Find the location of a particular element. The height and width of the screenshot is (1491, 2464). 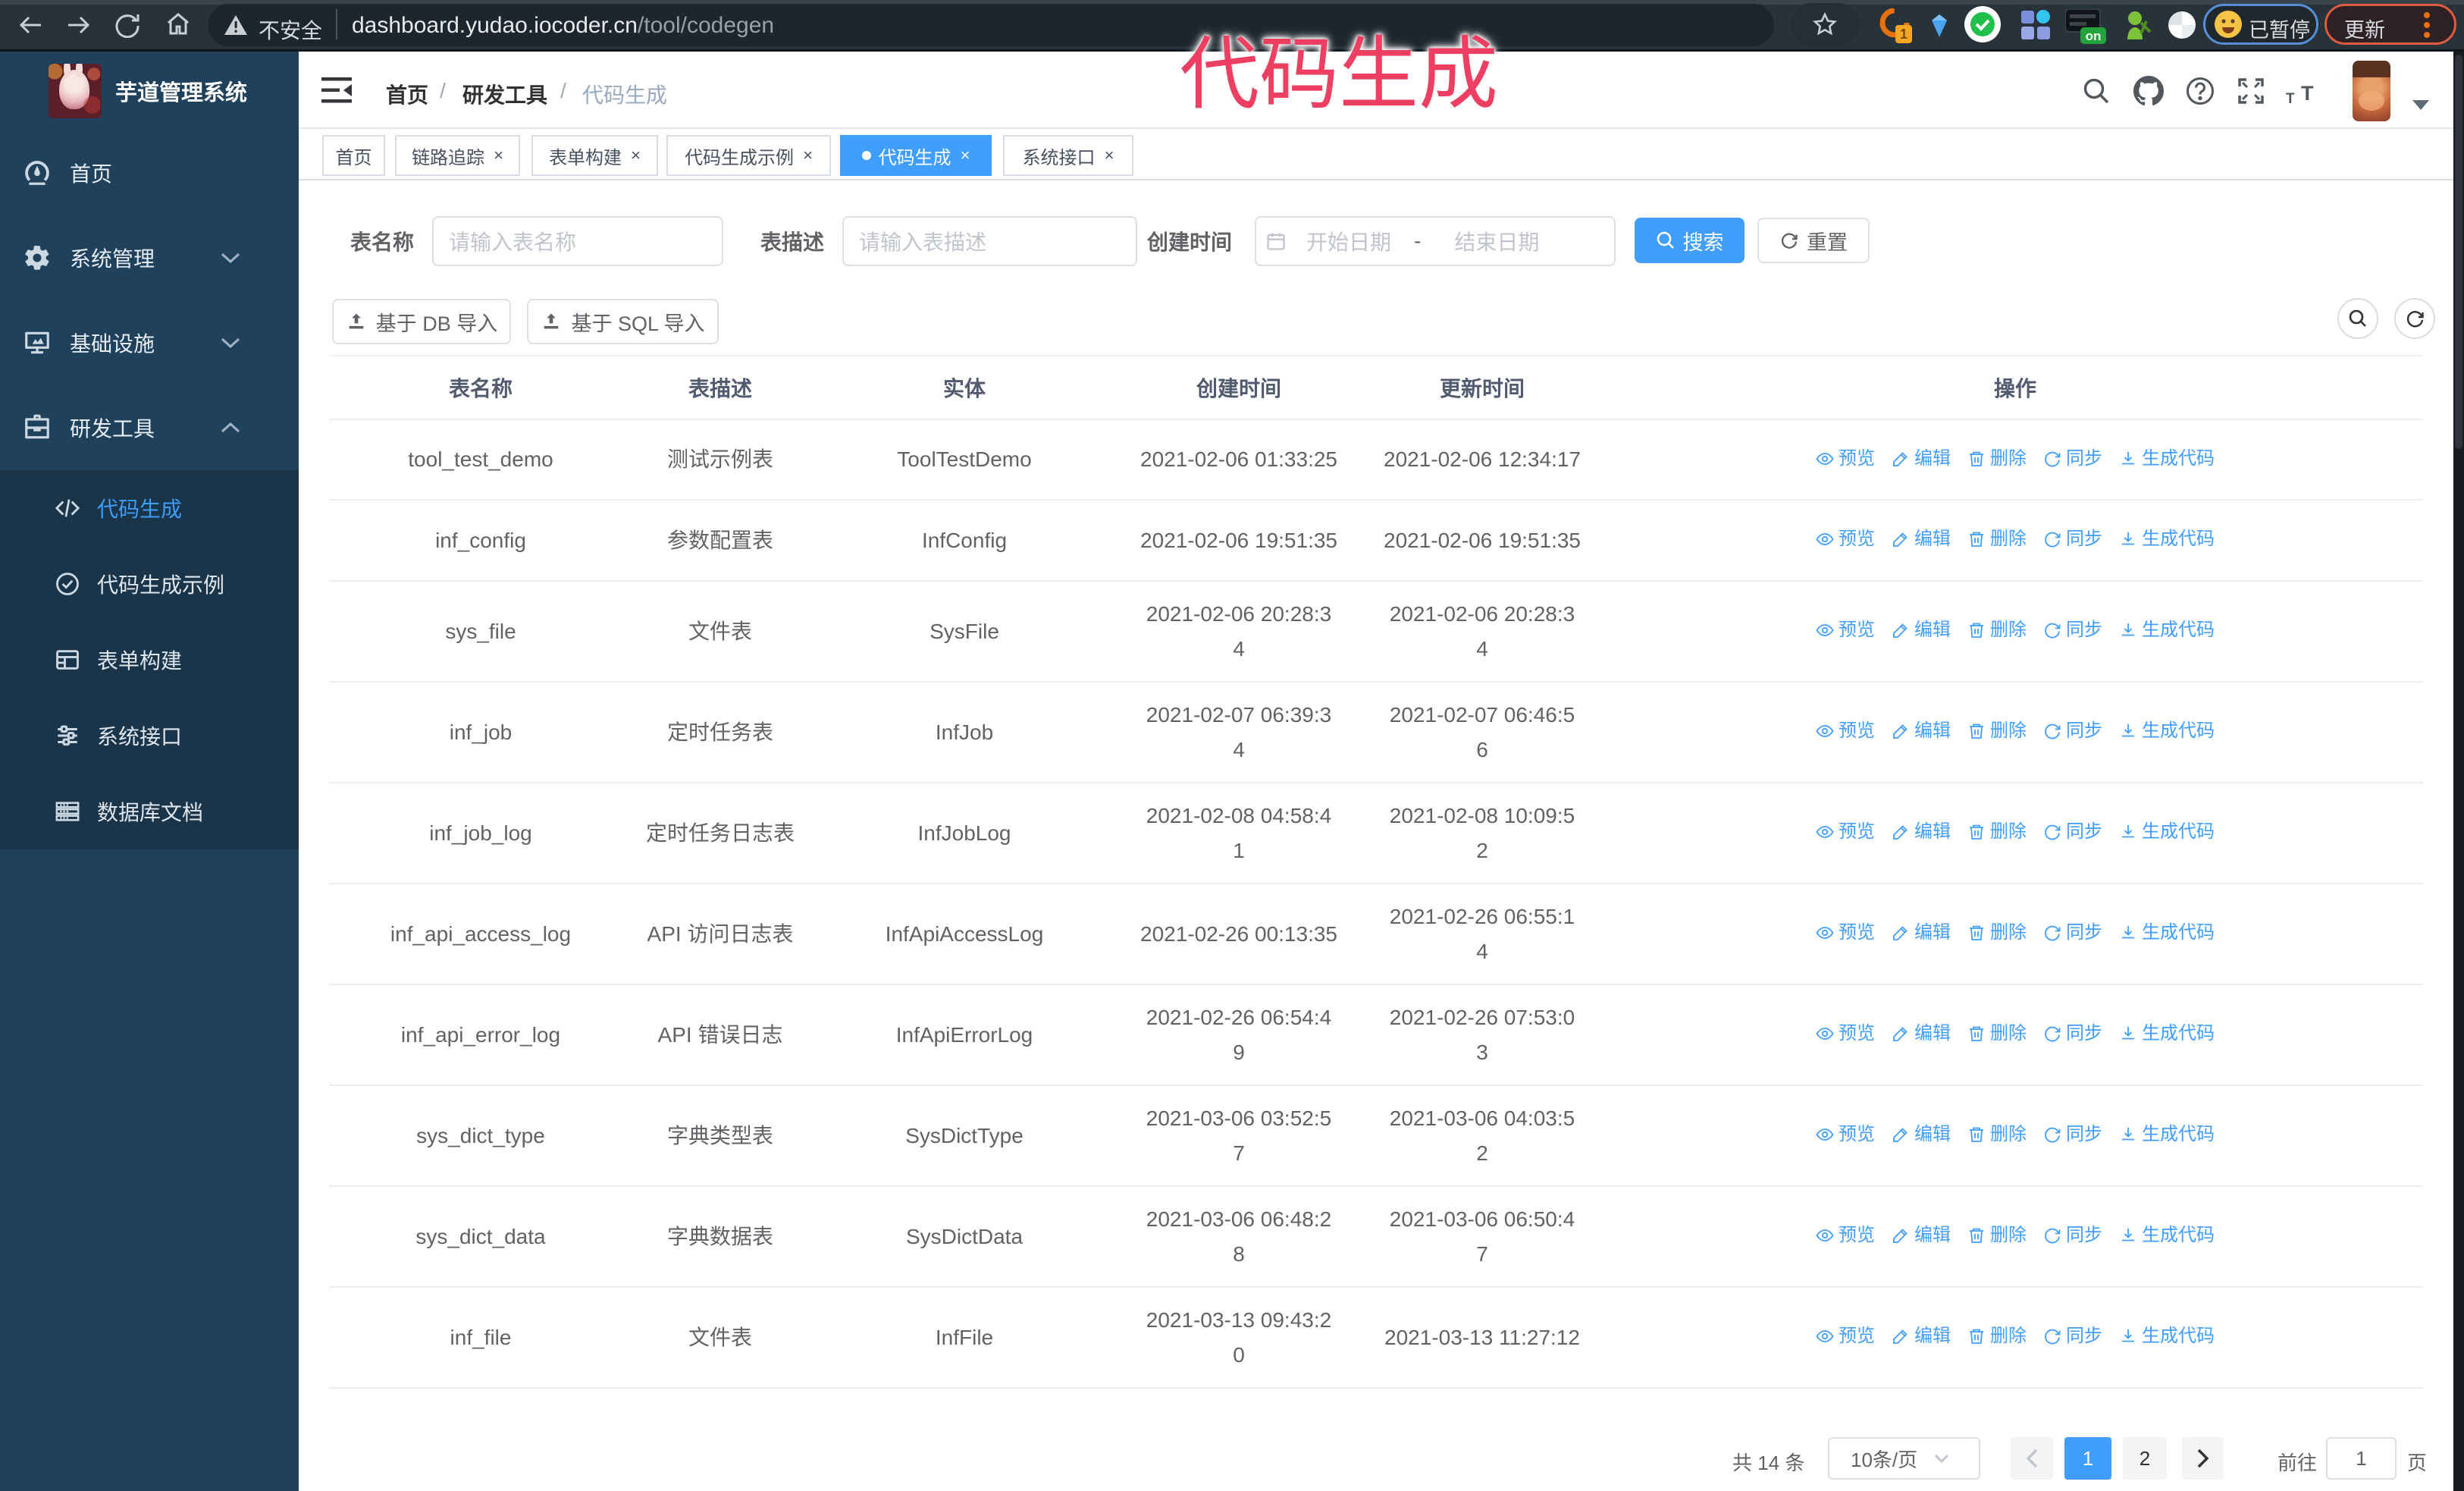

svg-text: 1 is located at coordinates (1904, 34).